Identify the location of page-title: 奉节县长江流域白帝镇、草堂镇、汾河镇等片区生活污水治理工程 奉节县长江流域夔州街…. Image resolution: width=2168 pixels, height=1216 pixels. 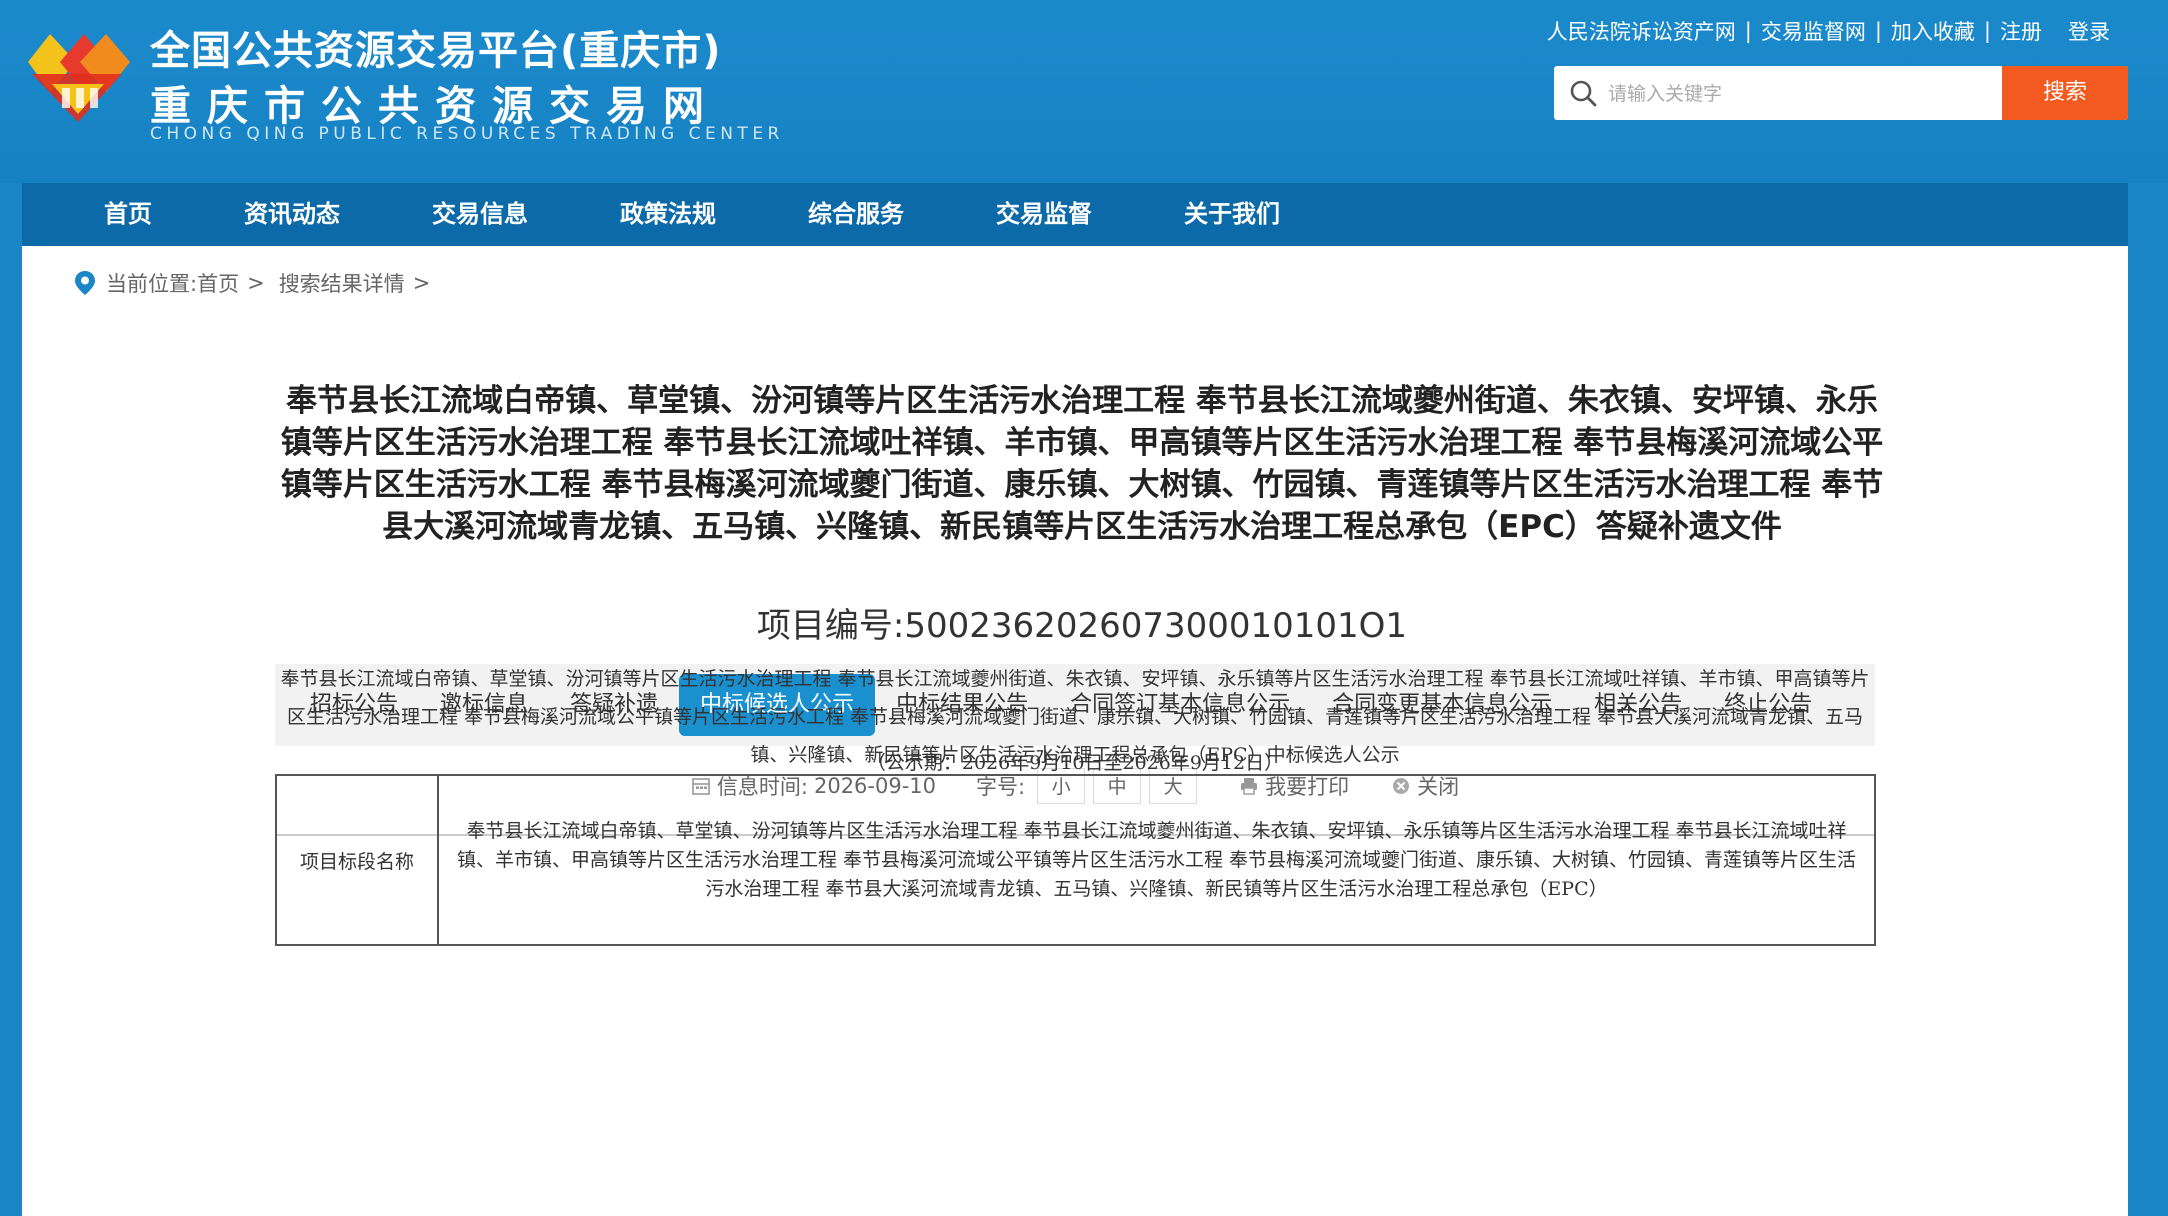
(1082, 464).